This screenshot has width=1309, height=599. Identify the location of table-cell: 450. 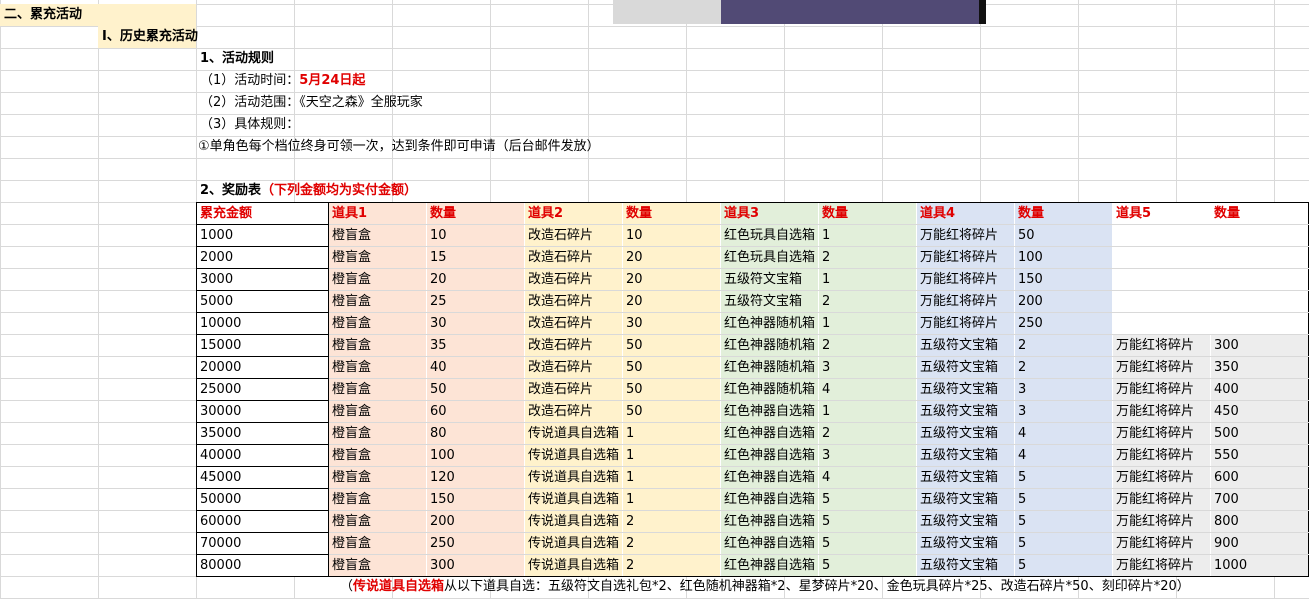
(1259, 411).